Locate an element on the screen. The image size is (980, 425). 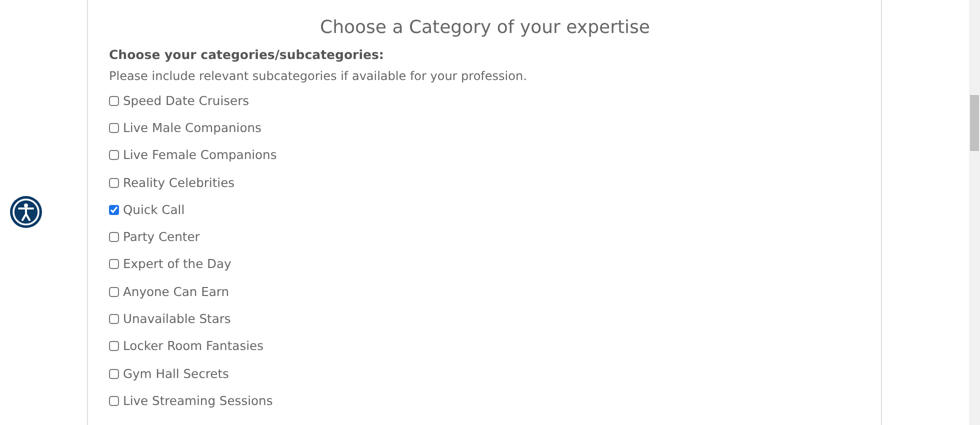
category-label: Live Female Companions is located at coordinates (200, 155).